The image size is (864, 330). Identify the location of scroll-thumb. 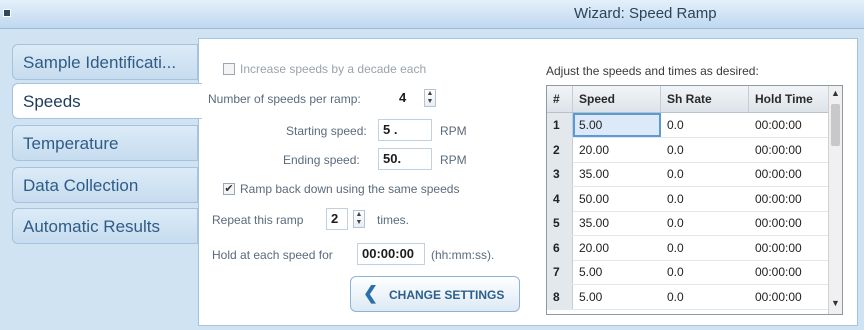
(835, 125).